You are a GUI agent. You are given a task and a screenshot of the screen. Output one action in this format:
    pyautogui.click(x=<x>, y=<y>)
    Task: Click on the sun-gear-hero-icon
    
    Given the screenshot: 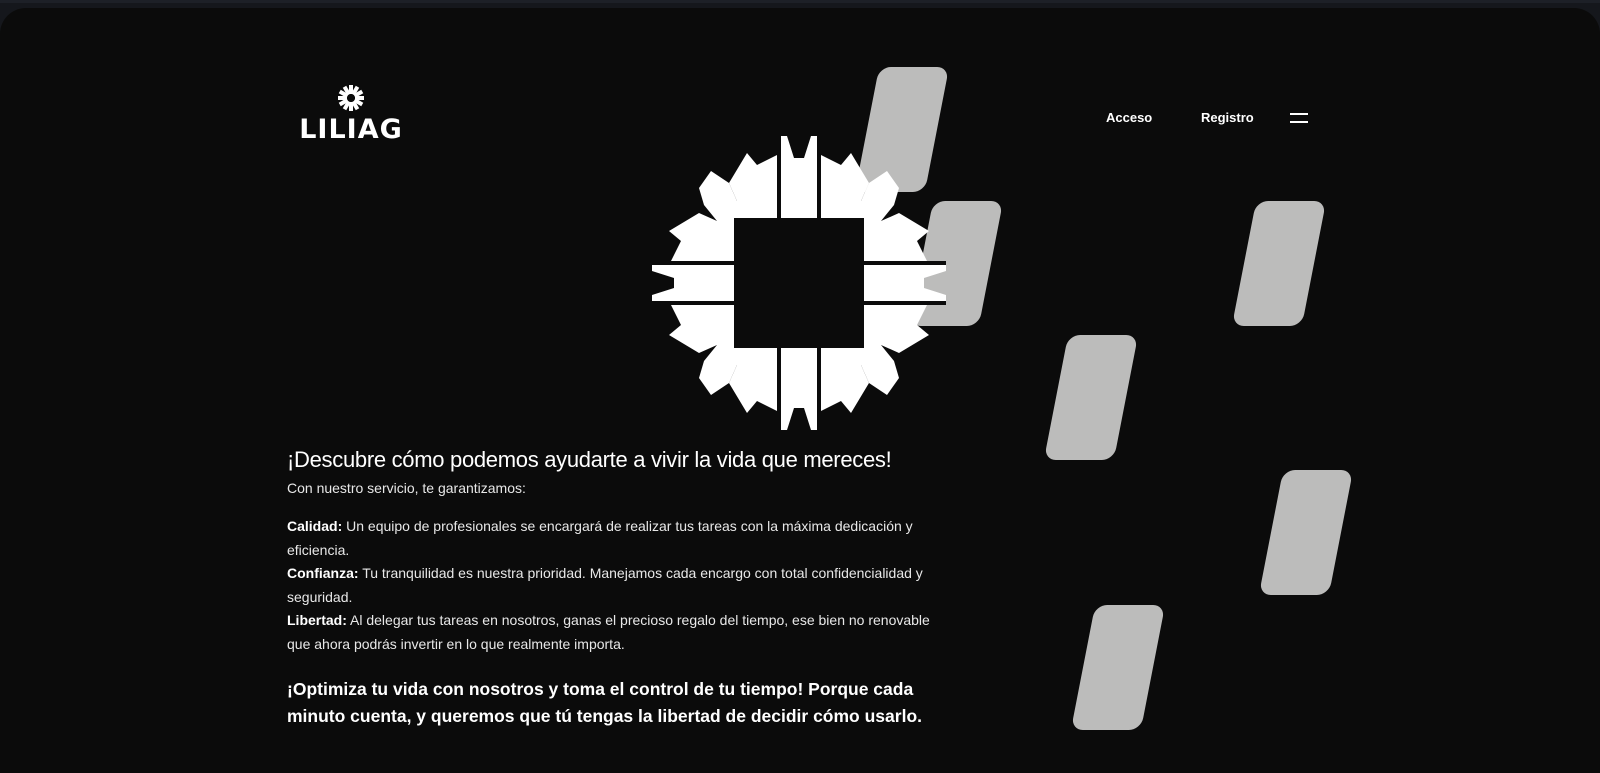 What is the action you would take?
    pyautogui.click(x=799, y=283)
    